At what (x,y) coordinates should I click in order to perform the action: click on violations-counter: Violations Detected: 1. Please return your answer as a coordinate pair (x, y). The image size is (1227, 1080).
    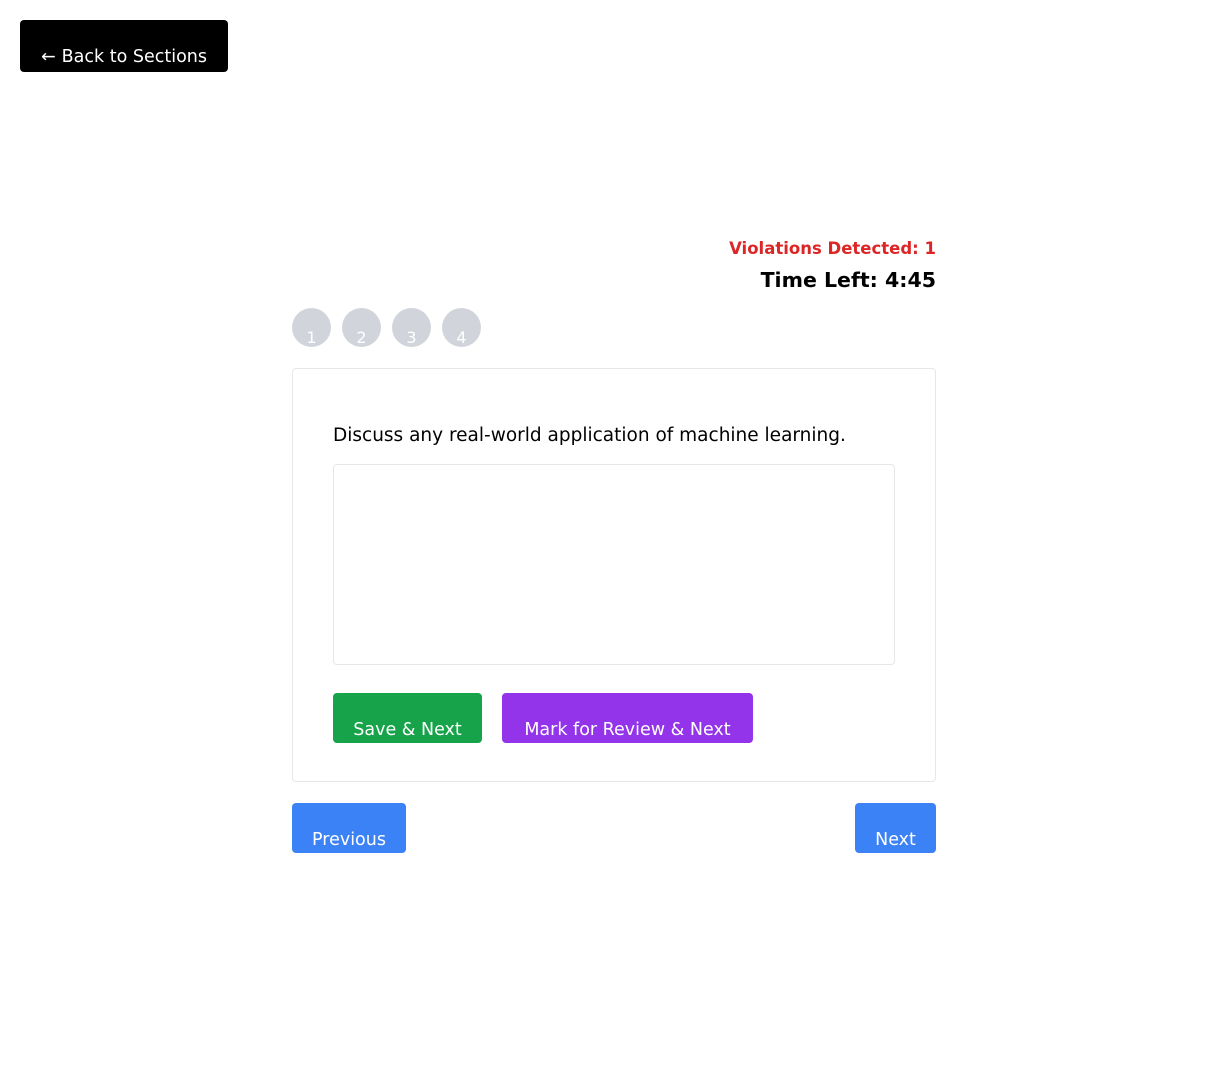
    Looking at the image, I should click on (832, 248).